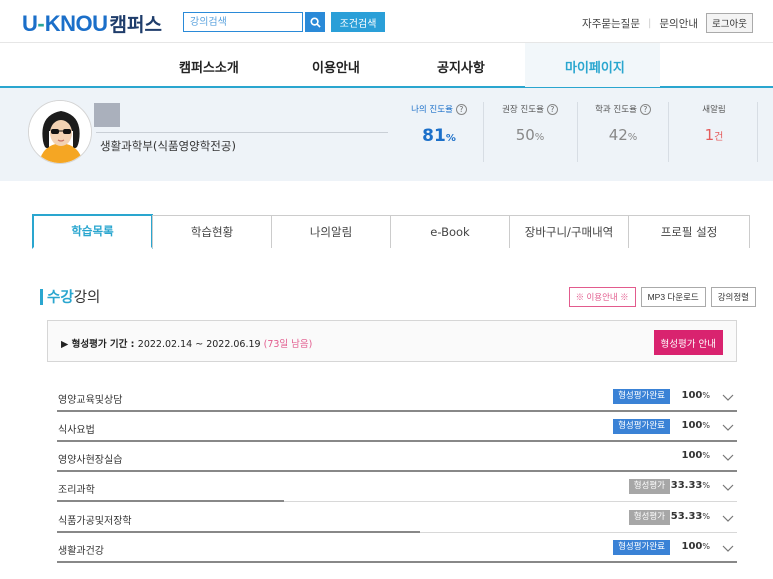  What do you see at coordinates (397, 487) in the screenshot?
I see `course-row: 조리과학 형성평가 33.33%` at bounding box center [397, 487].